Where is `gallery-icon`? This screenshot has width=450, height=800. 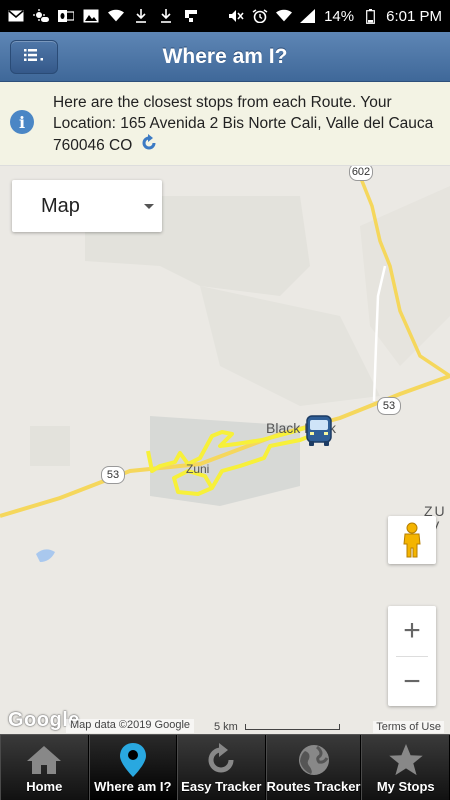 gallery-icon is located at coordinates (91, 16).